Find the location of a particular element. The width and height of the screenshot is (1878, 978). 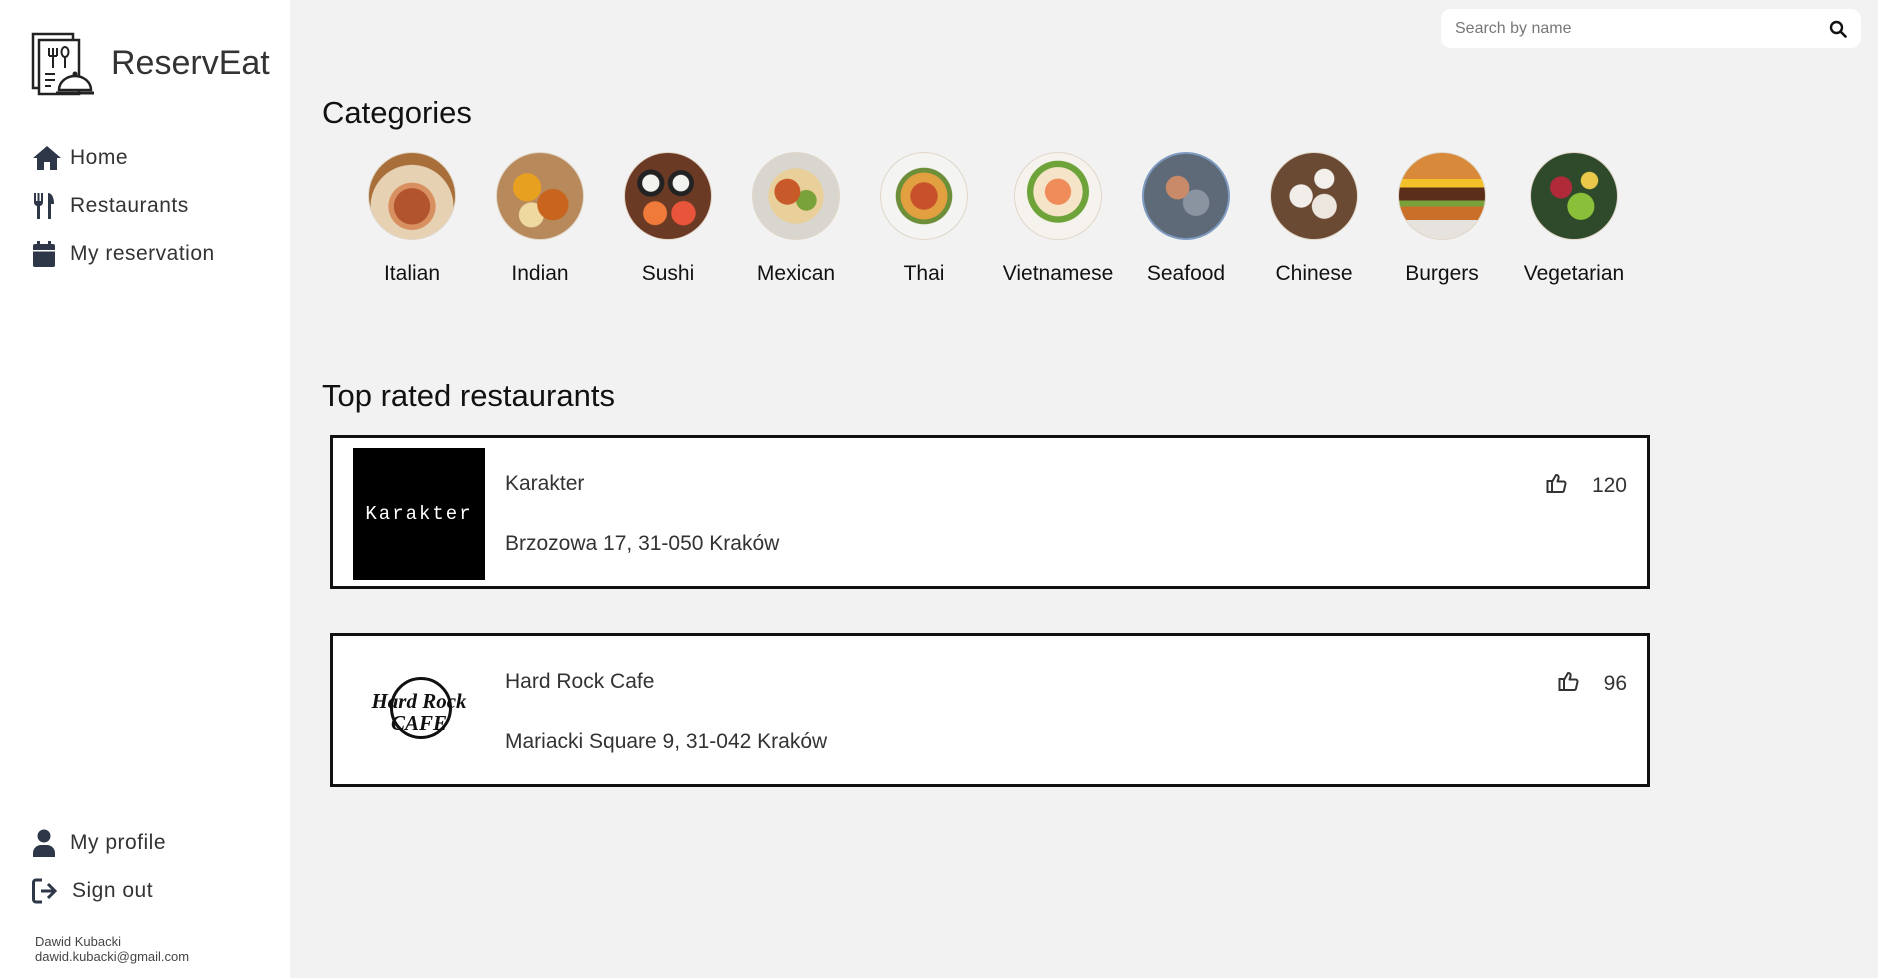

search-icon is located at coordinates (1838, 31).